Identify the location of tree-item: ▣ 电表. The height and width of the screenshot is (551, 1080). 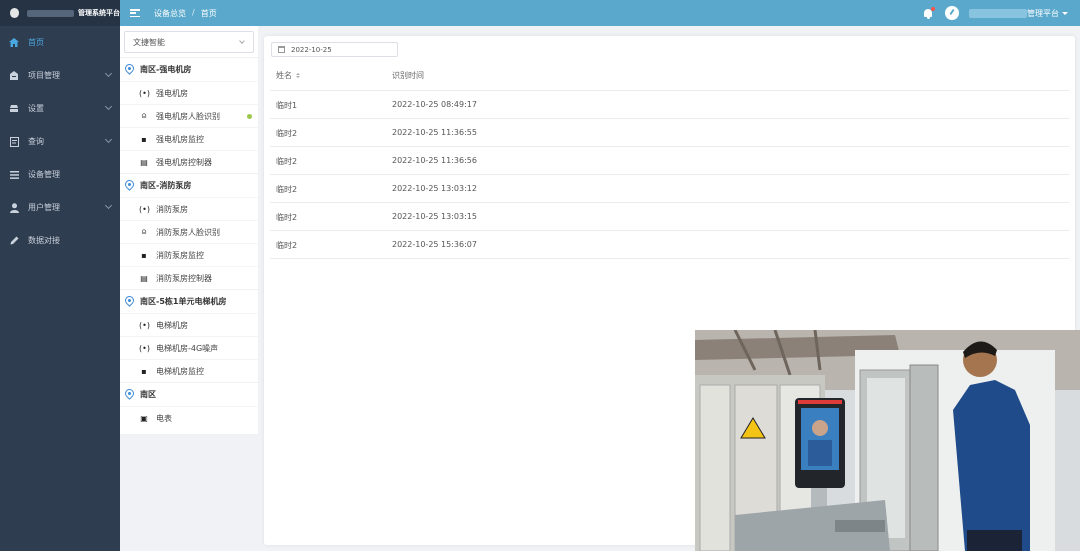
(189, 417).